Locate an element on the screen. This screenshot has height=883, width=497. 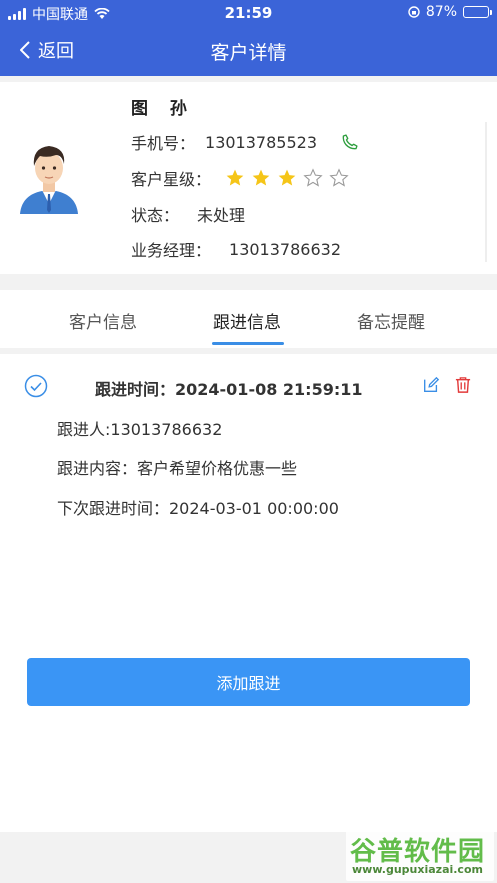
phone-row: 手机号： 13013785523 is located at coordinates (245, 142).